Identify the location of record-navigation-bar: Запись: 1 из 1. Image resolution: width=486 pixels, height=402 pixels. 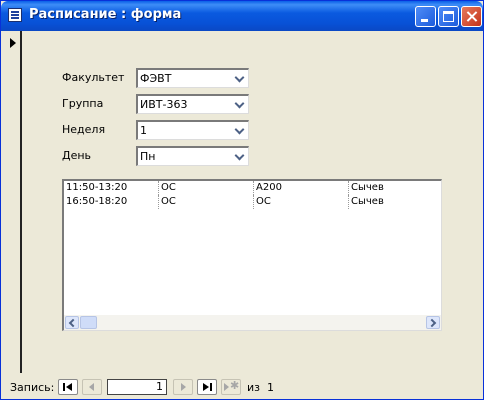
(242, 387).